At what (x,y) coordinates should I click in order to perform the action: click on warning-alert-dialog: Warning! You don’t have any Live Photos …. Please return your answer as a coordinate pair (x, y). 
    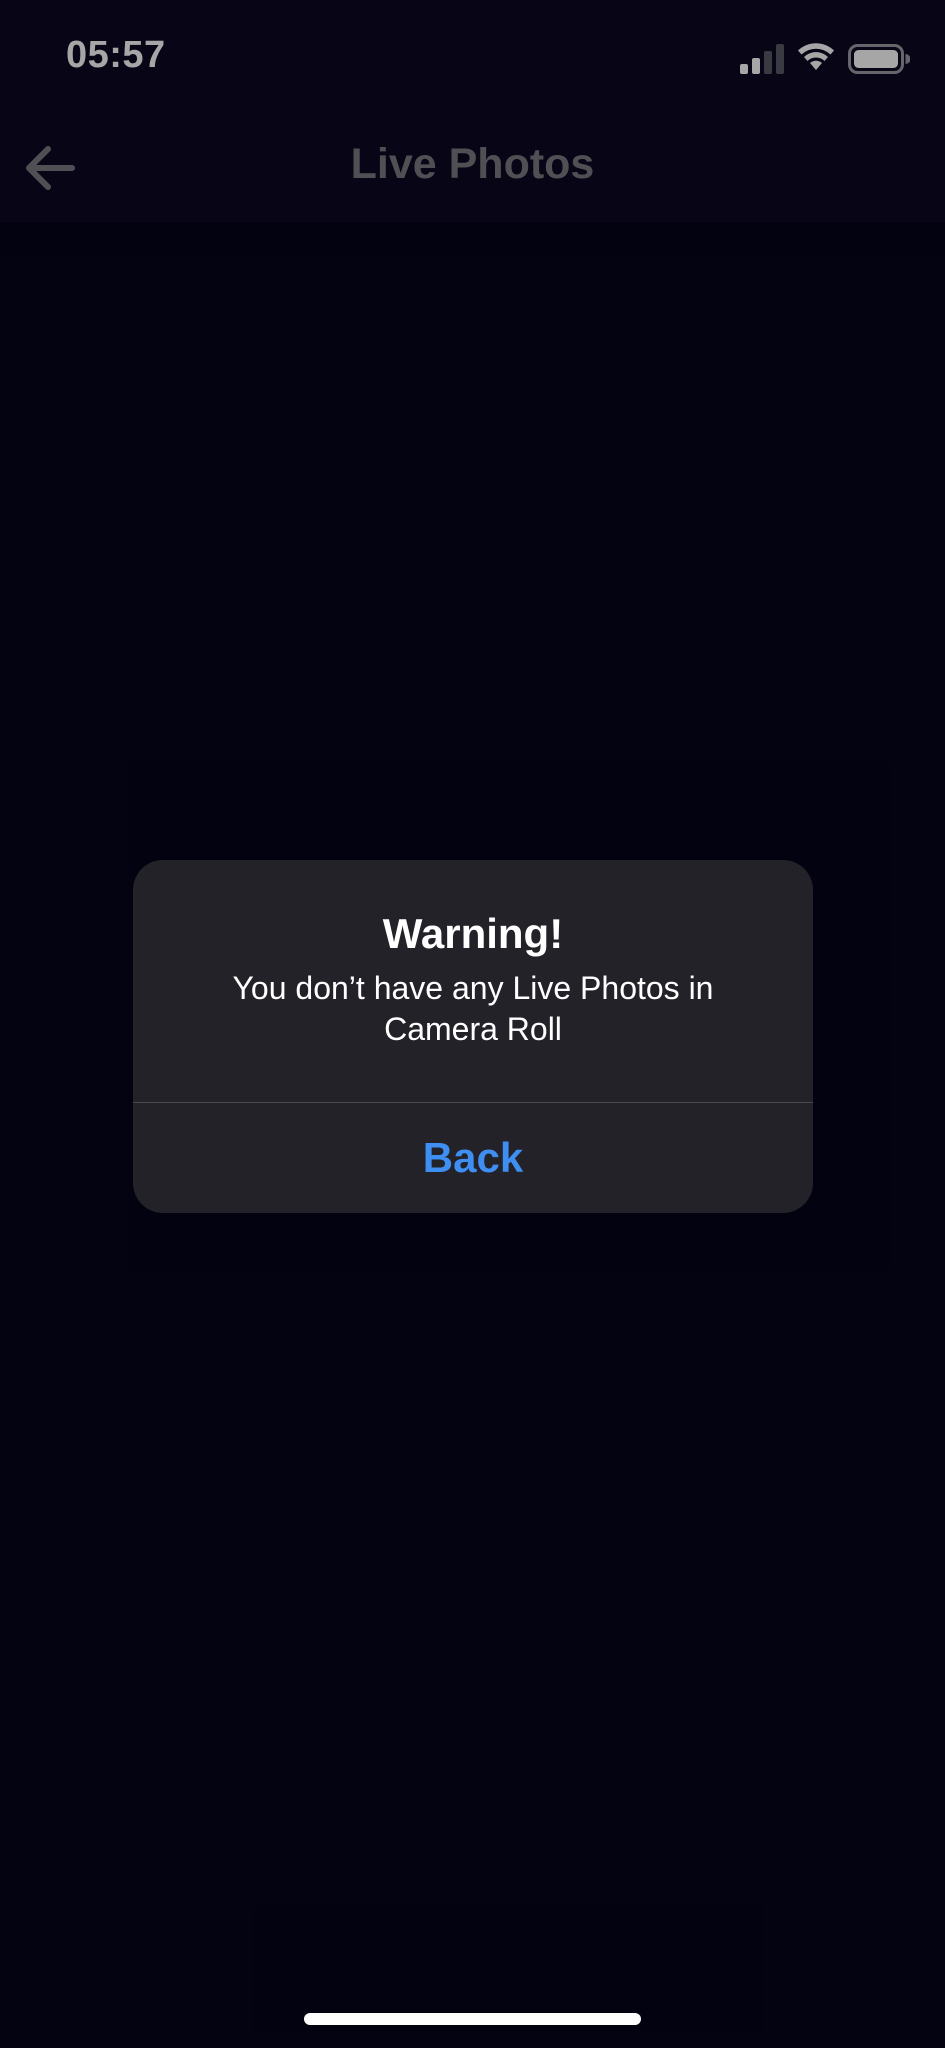
    Looking at the image, I should click on (473, 1036).